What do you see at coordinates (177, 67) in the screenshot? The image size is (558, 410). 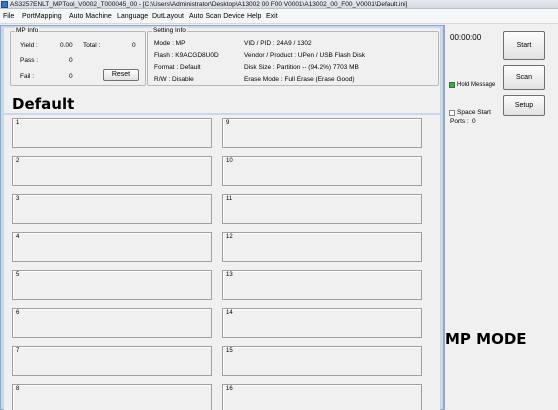 I see `format-text: Format : Default` at bounding box center [177, 67].